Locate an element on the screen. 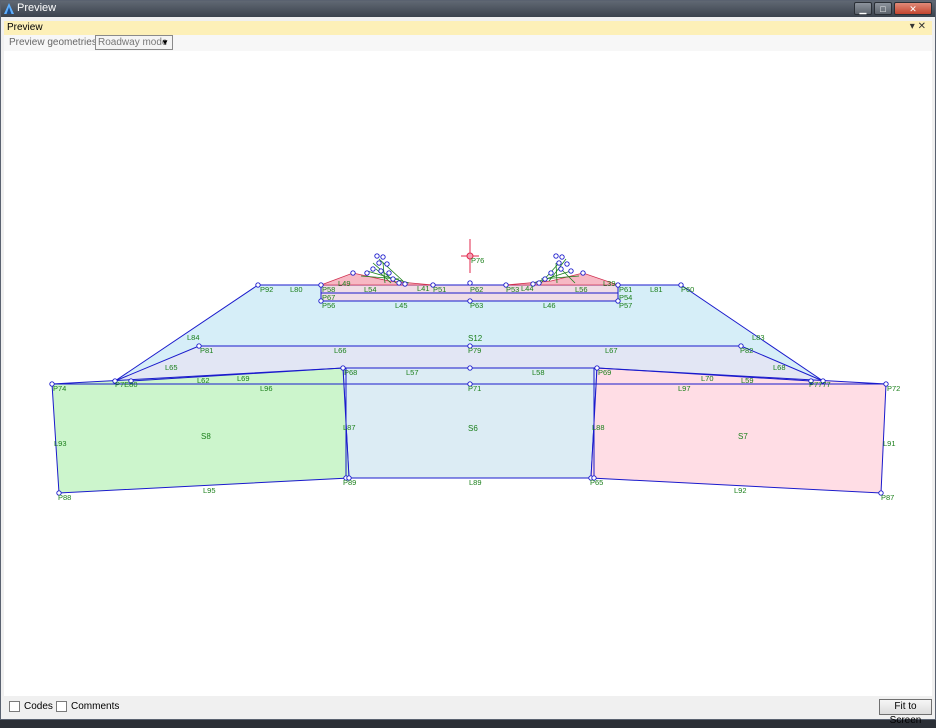 This screenshot has width=936, height=728. line-label: L81 is located at coordinates (656, 289).